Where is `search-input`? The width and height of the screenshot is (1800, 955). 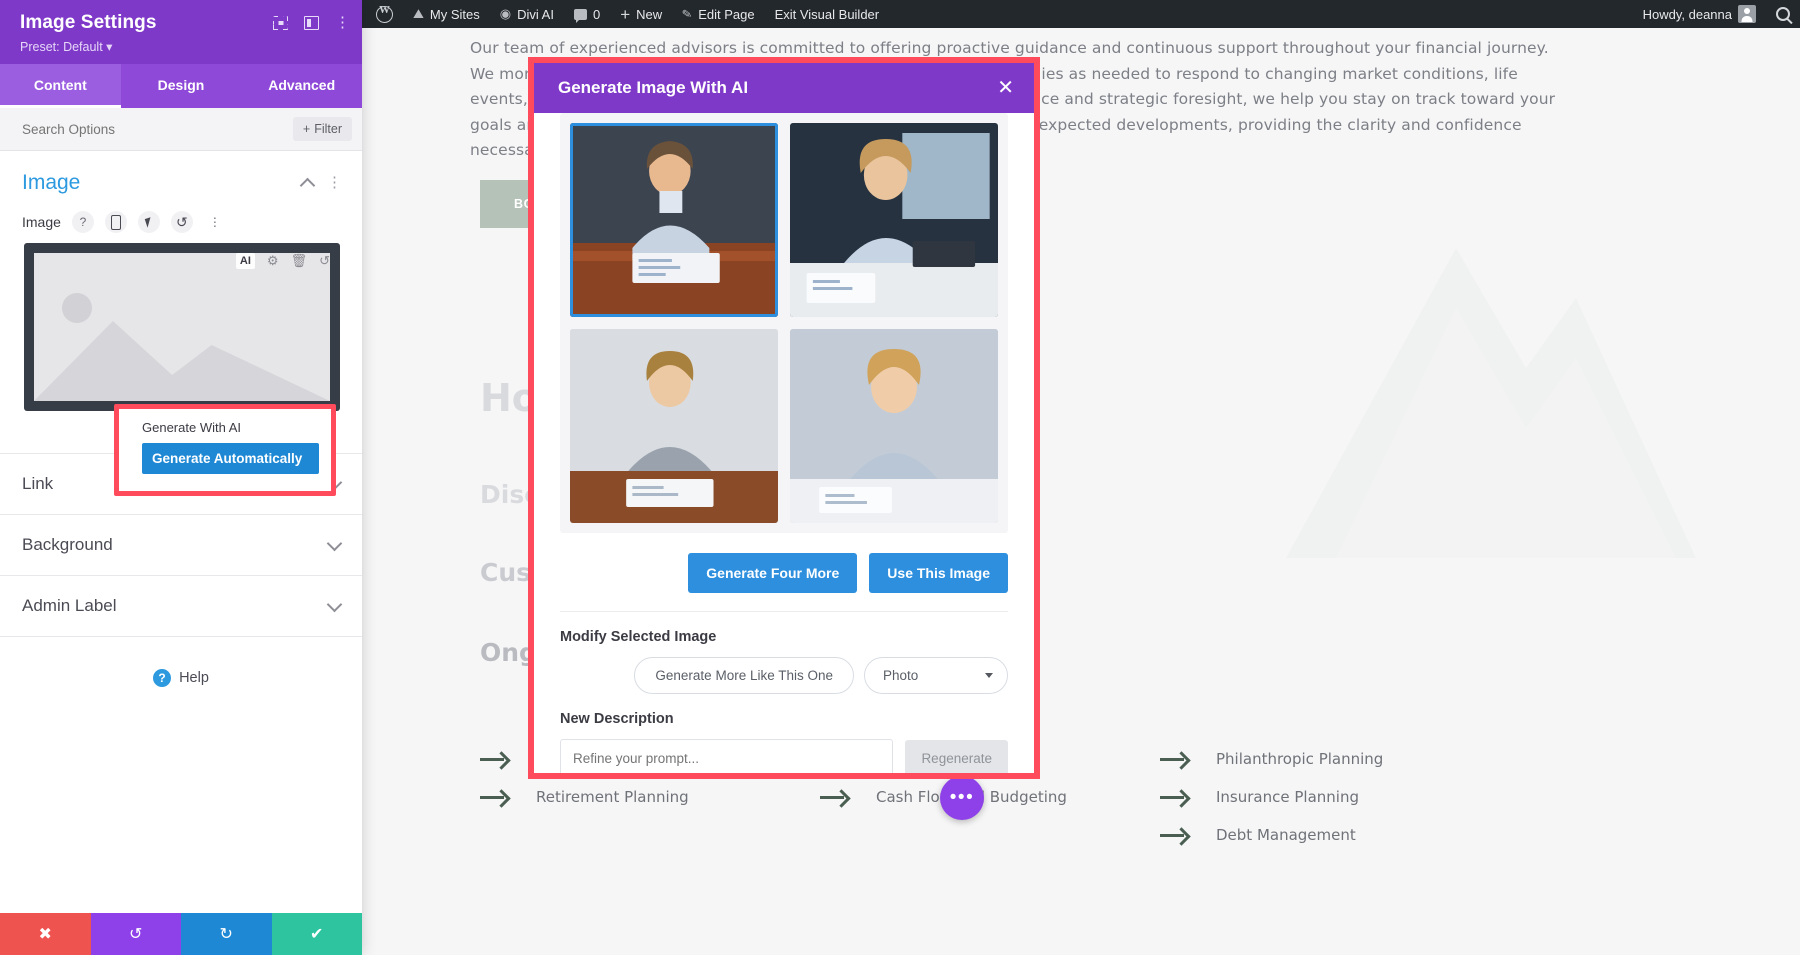 search-input is located at coordinates (157, 129).